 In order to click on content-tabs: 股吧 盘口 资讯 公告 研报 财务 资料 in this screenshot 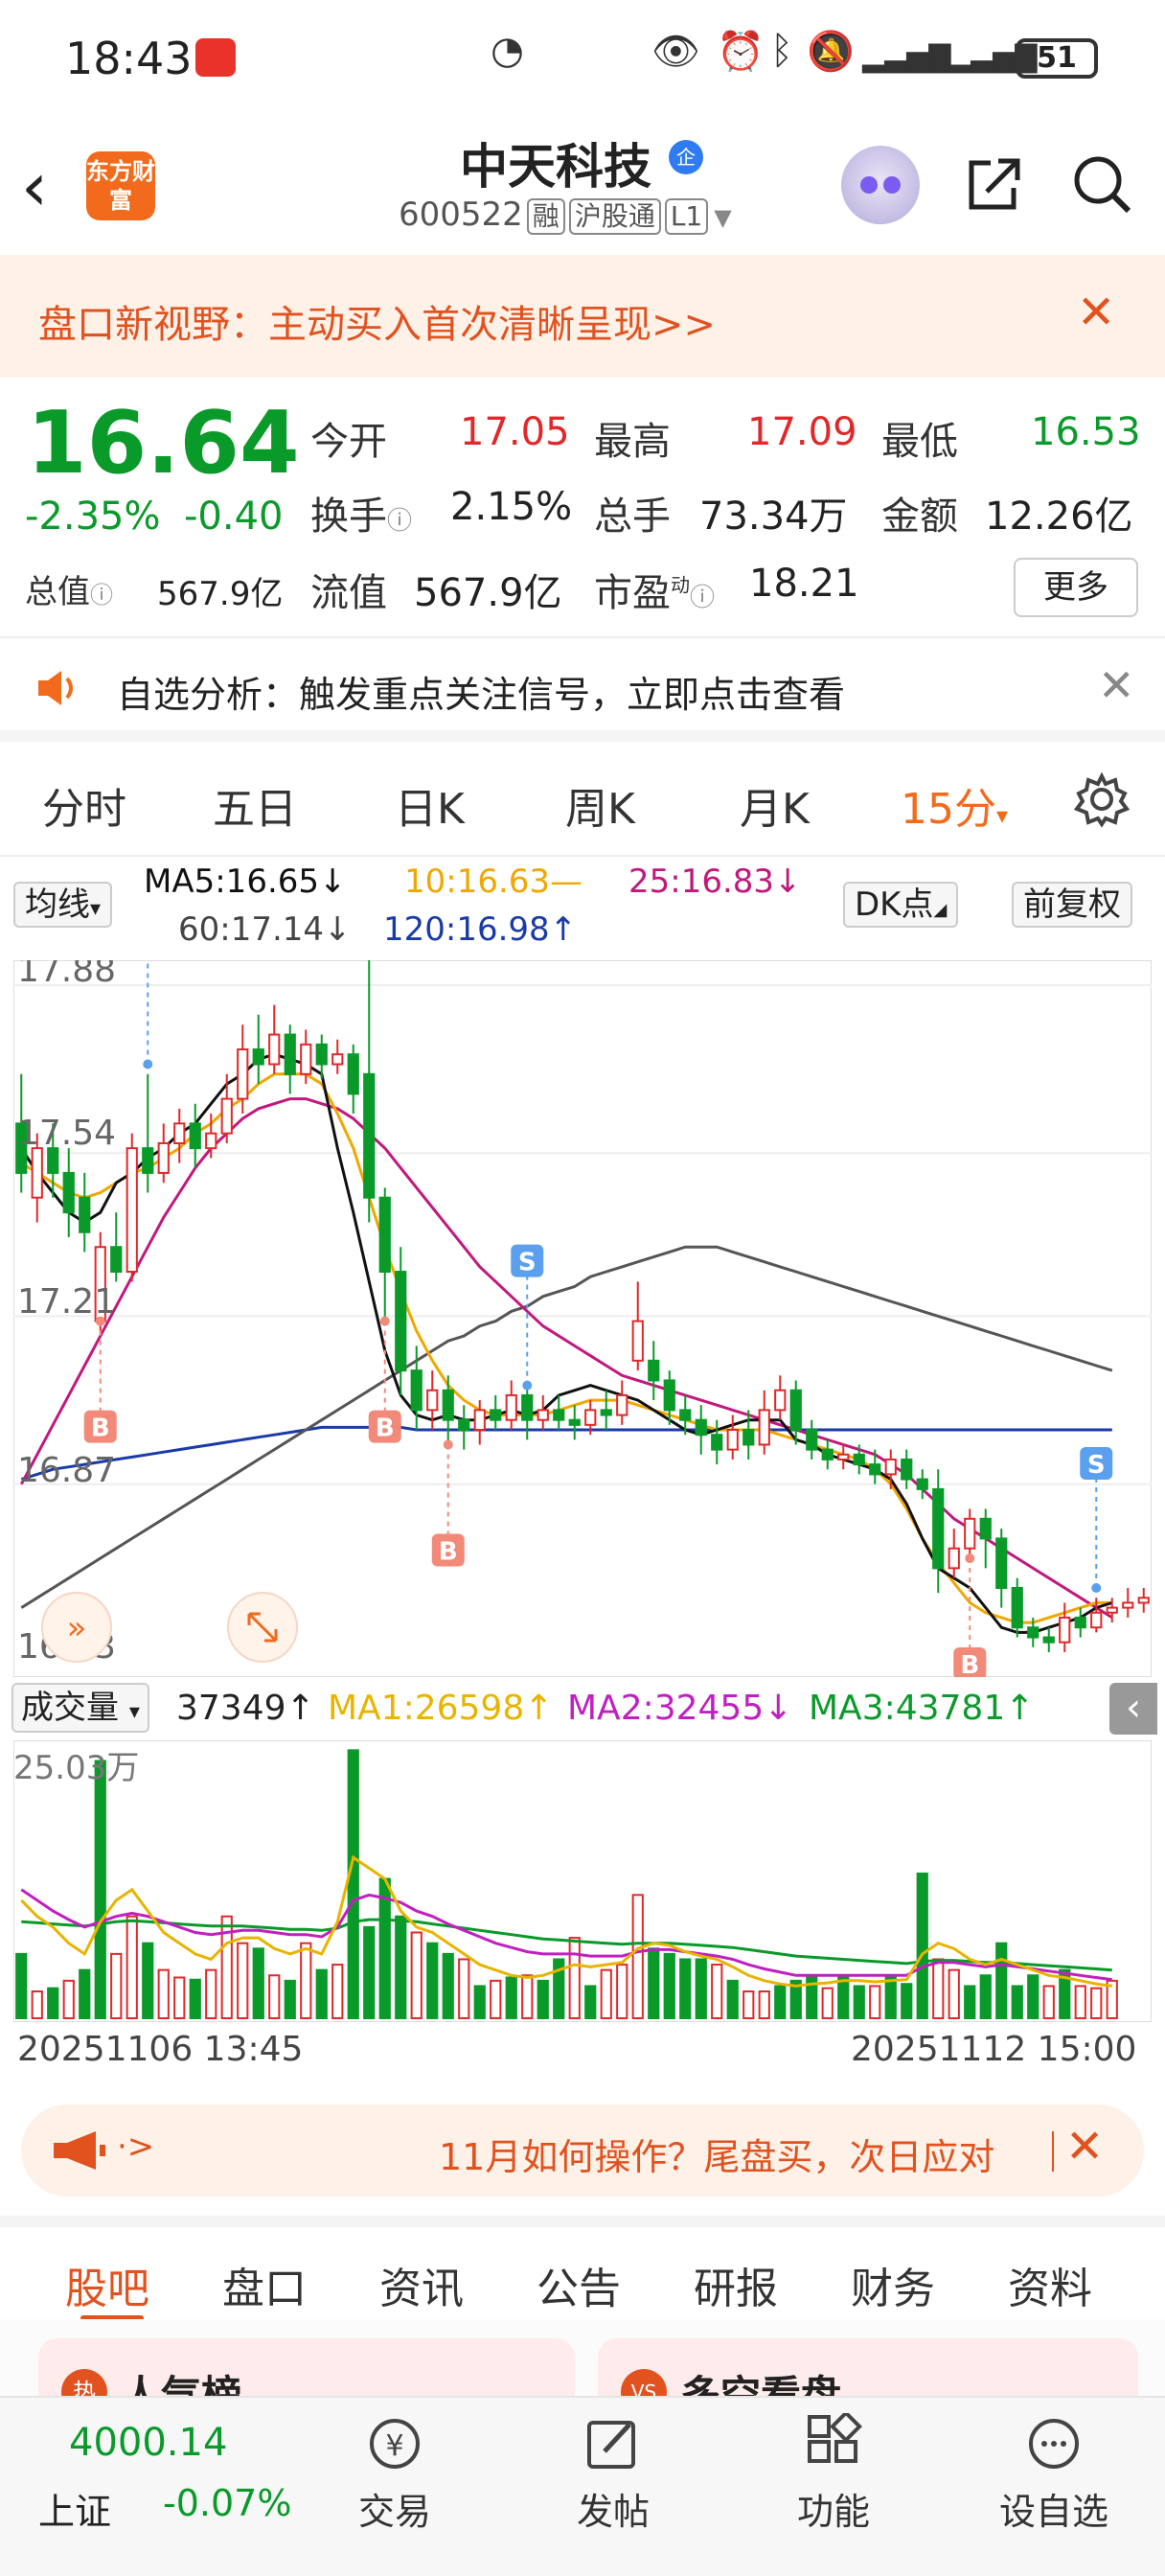, I will do `click(582, 2268)`.